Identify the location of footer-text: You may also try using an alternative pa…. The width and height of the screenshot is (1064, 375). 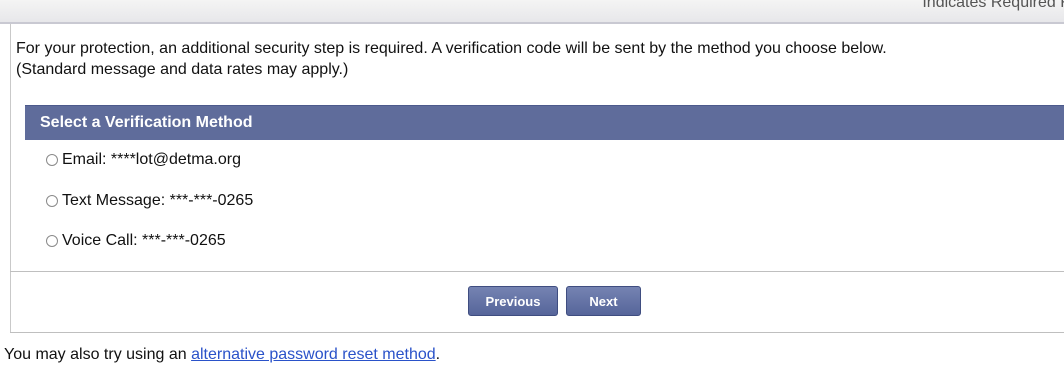
(222, 355).